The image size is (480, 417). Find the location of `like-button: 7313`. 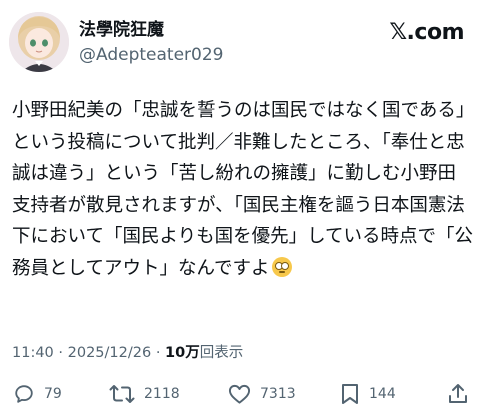

like-button: 7313 is located at coordinates (262, 394).